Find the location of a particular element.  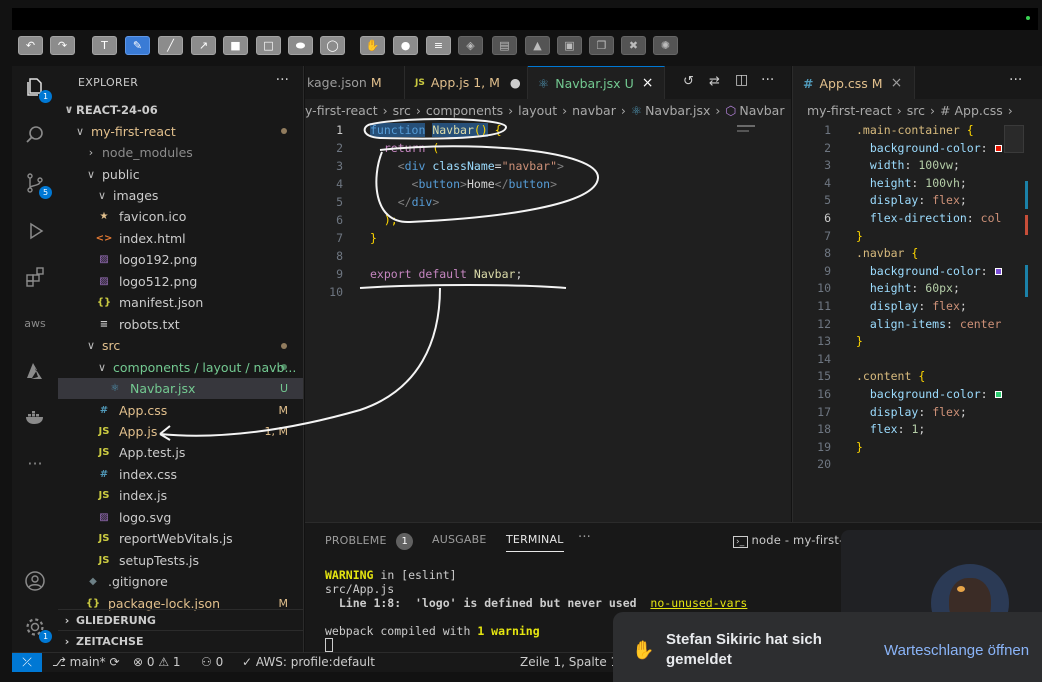

annotation-circle-function is located at coordinates (435, 128).